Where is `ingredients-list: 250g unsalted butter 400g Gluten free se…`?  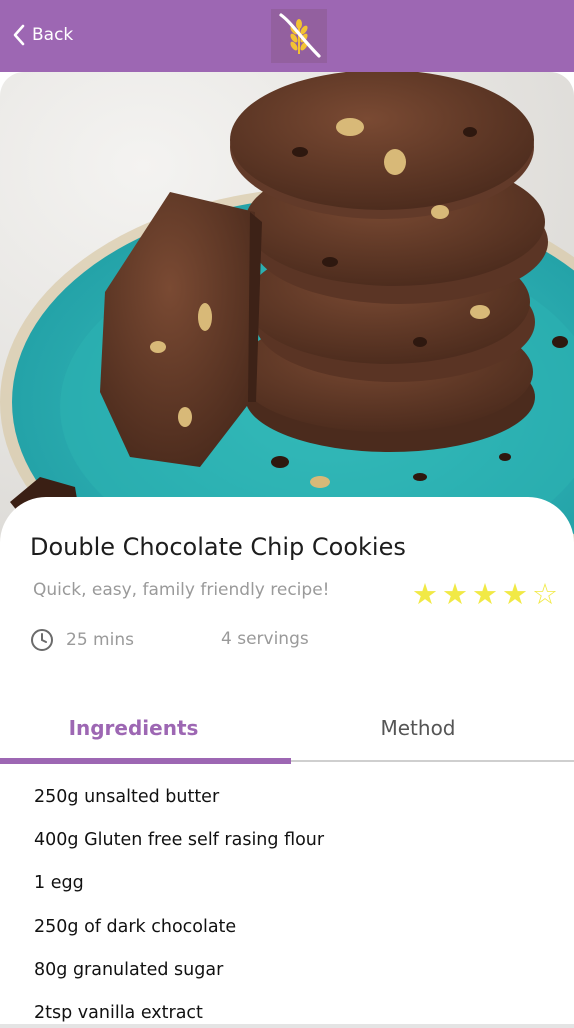 ingredients-list: 250g unsalted butter 400g Gluten free se… is located at coordinates (179, 905).